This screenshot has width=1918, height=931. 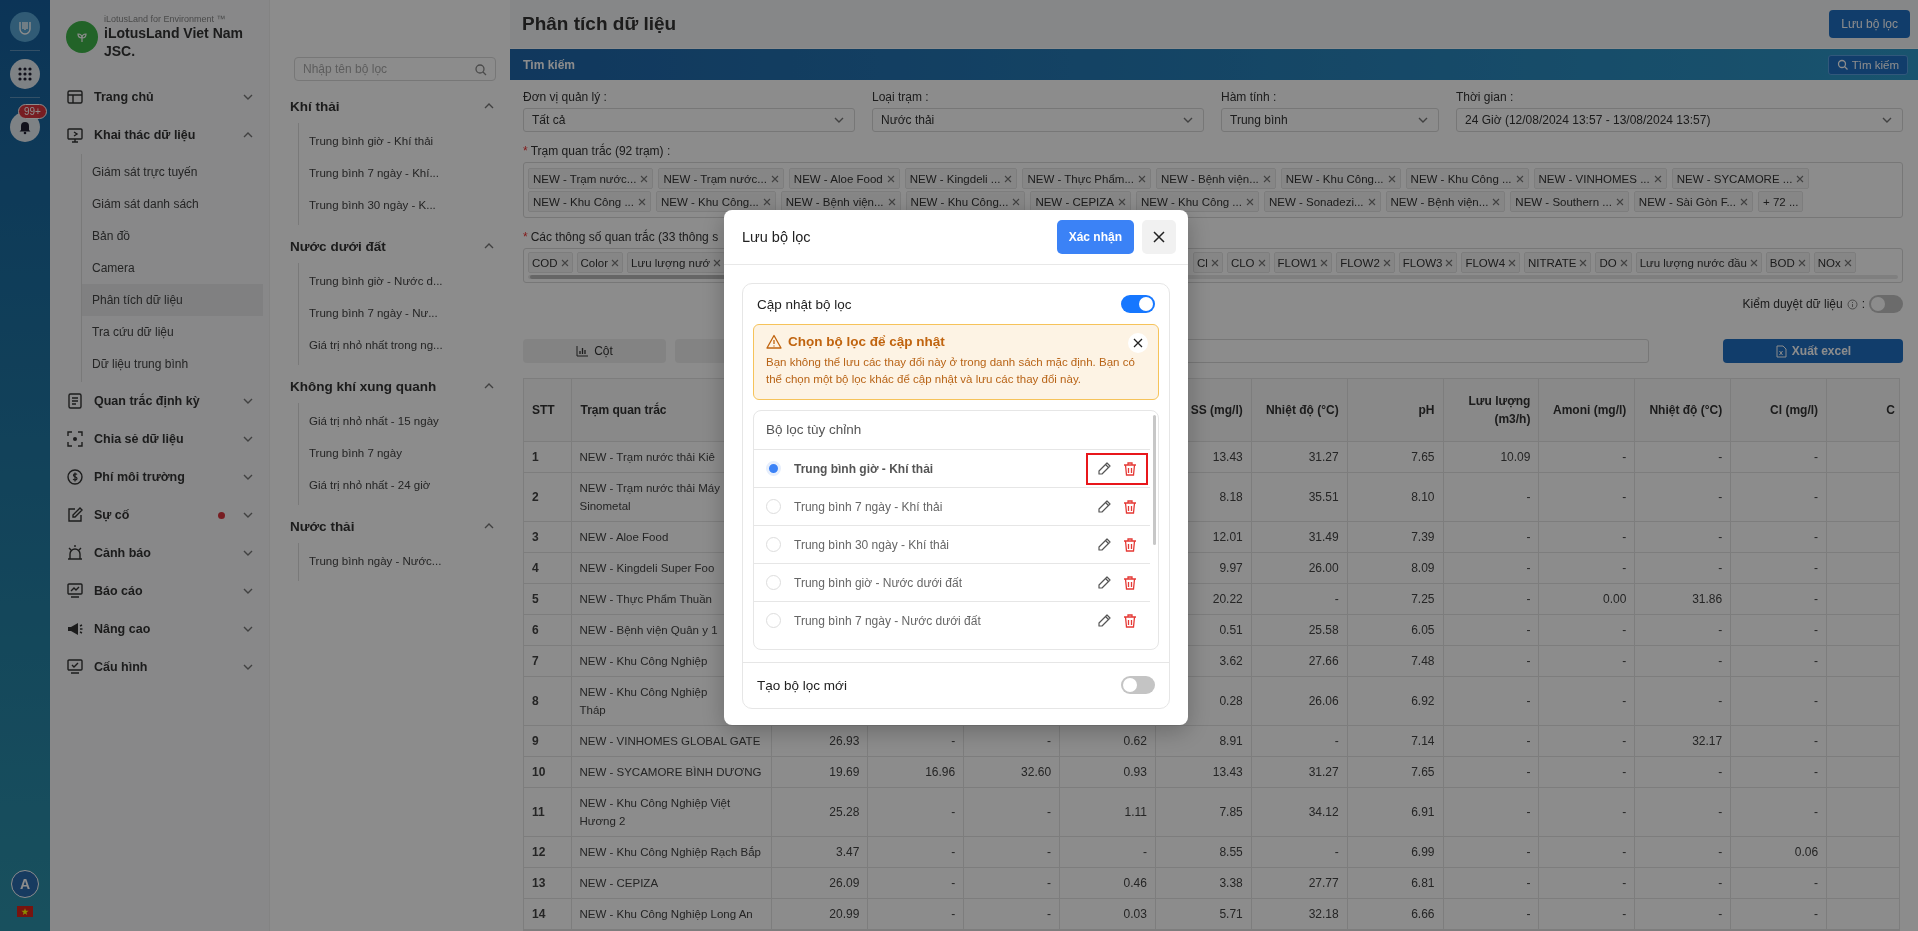 I want to click on nav-subitem: Giám sát danh sách, so click(x=172, y=204).